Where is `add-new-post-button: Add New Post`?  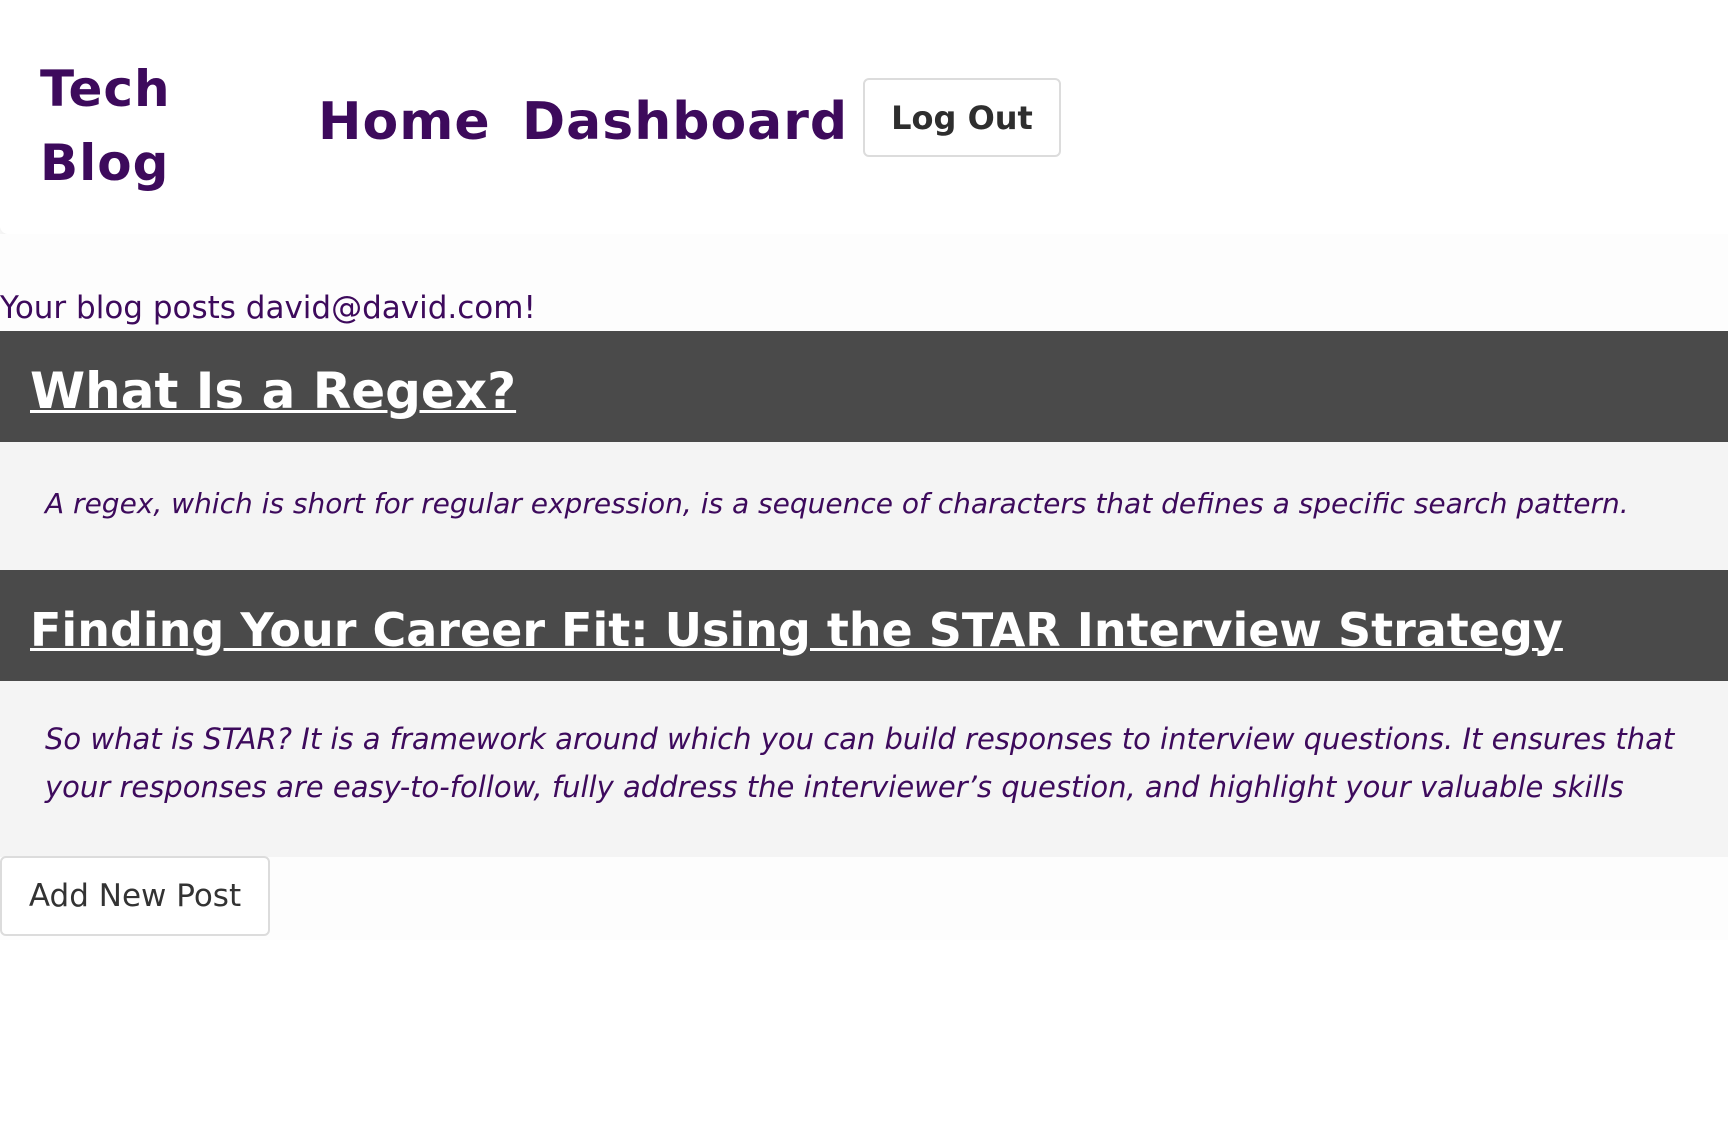
add-new-post-button: Add New Post is located at coordinates (135, 896).